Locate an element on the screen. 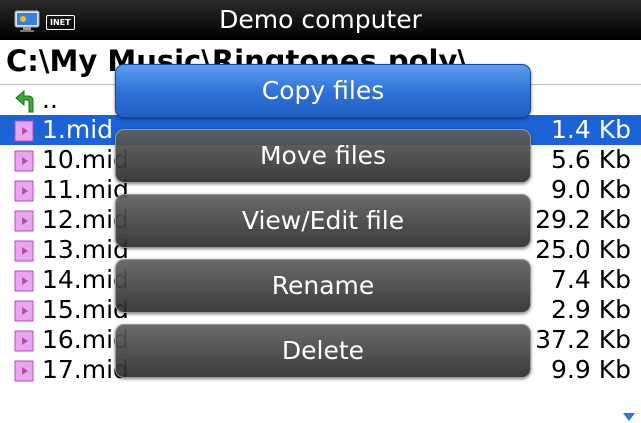  up-arrow-icon is located at coordinates (24, 101).